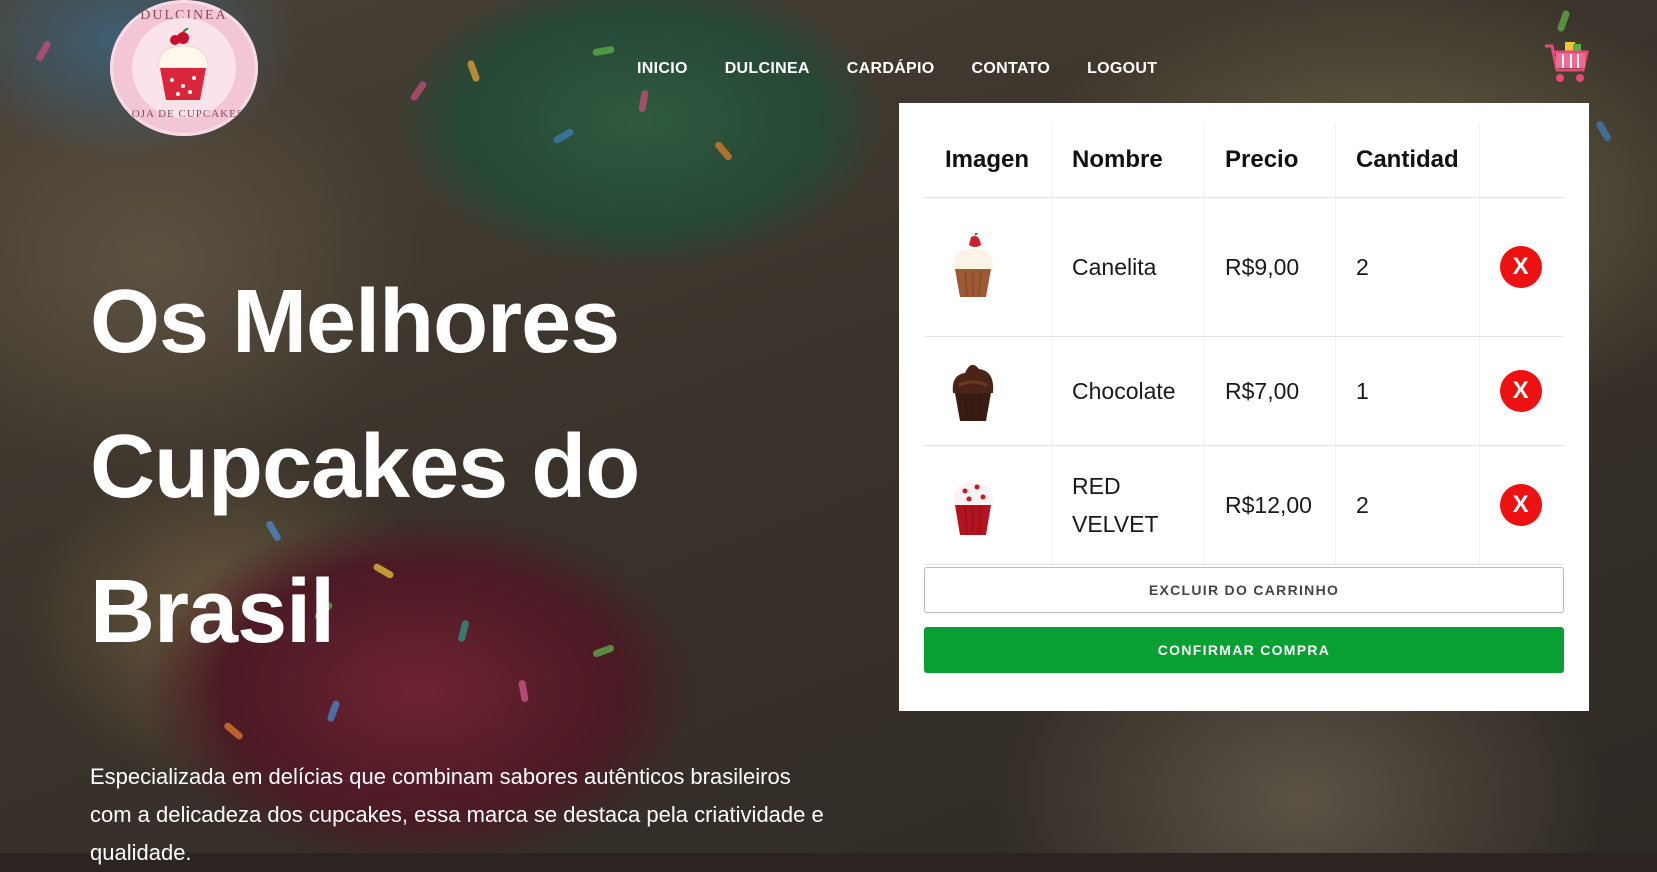  Describe the element at coordinates (1011, 69) in the screenshot. I see `nav-item-contato: CONTATO` at that location.